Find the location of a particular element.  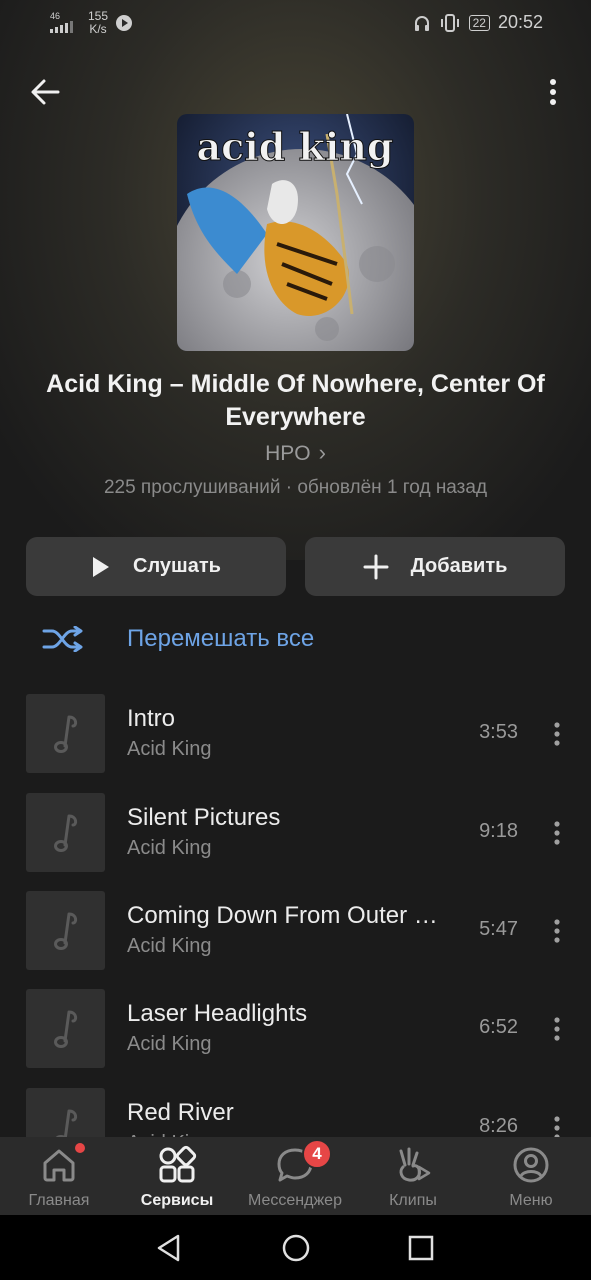

status-bar: 46 155 K/s 22 20:52 is located at coordinates (295, 23).